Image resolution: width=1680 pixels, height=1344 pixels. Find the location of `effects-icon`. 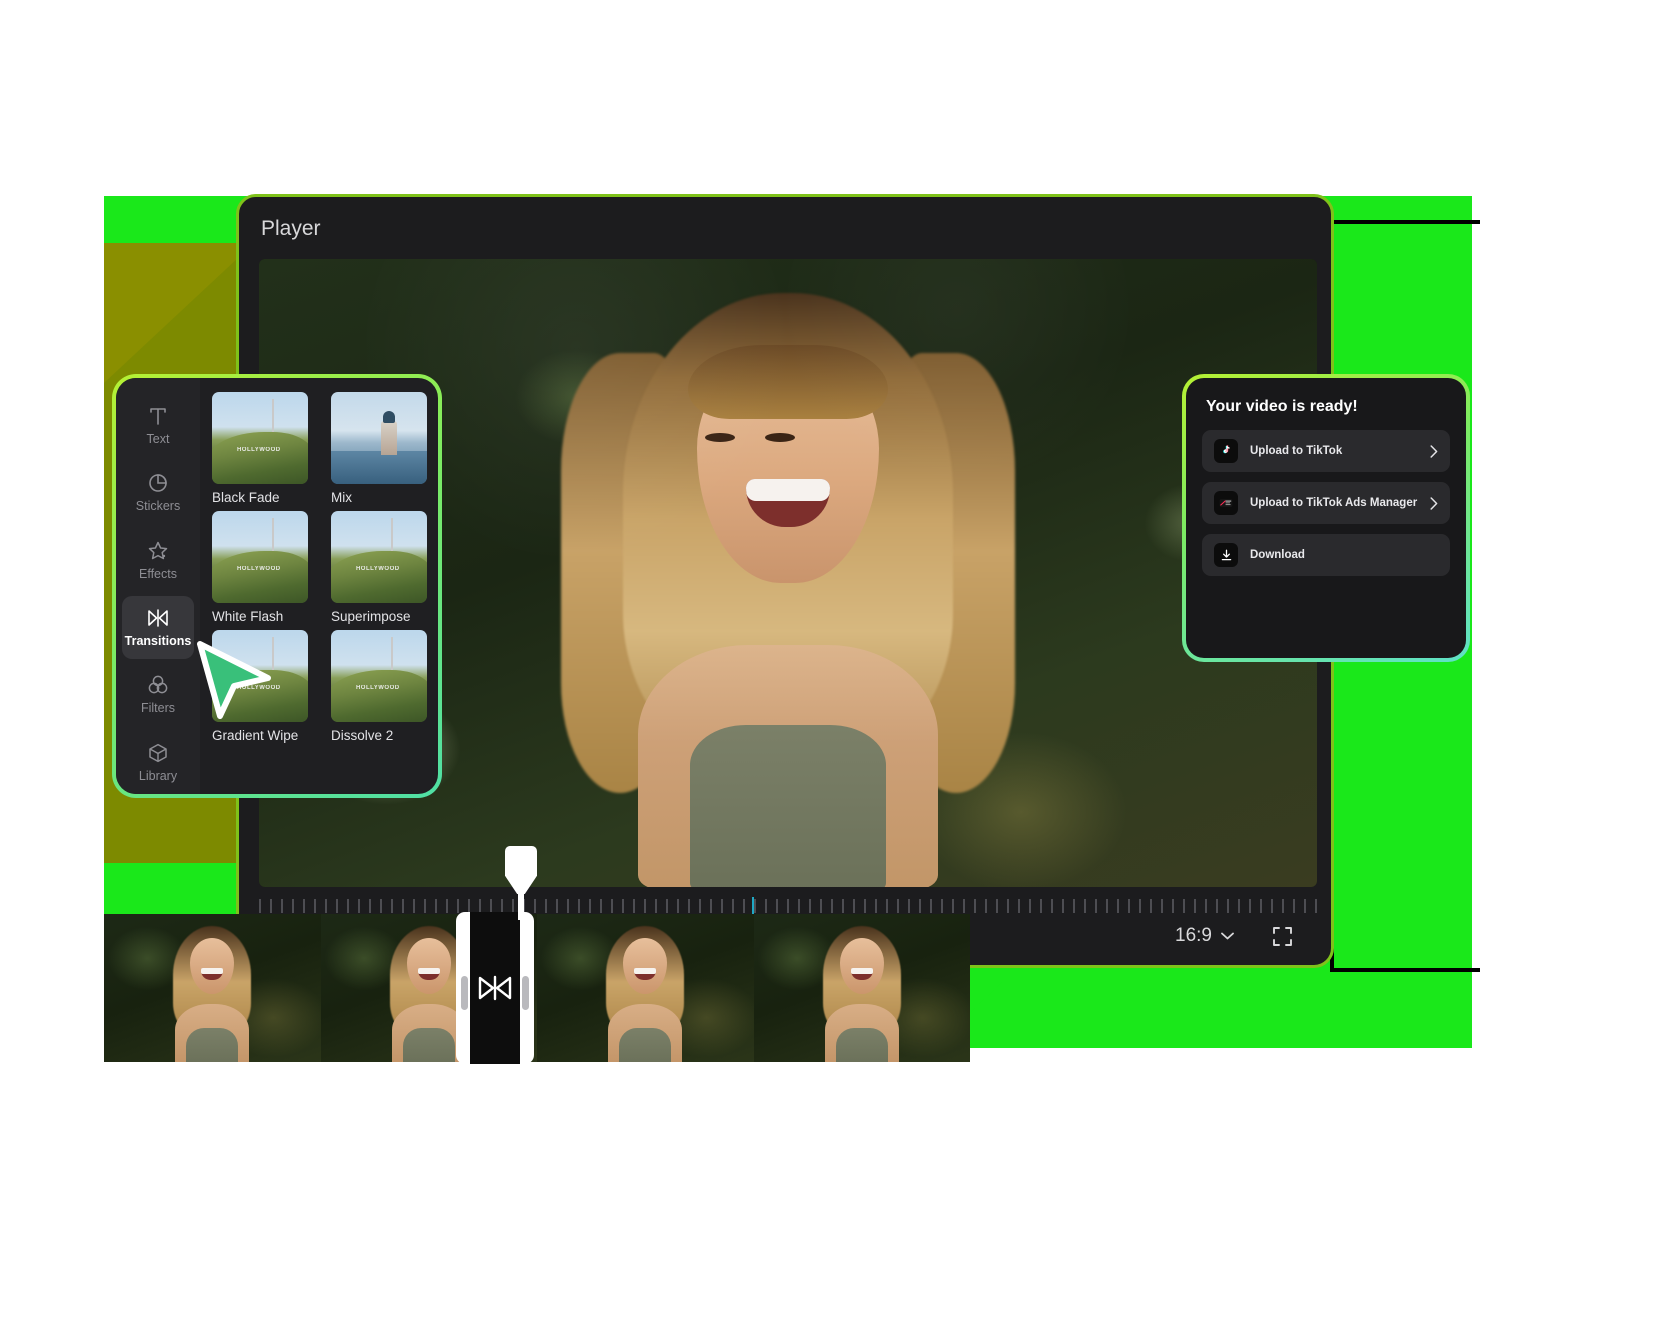

effects-icon is located at coordinates (158, 550).